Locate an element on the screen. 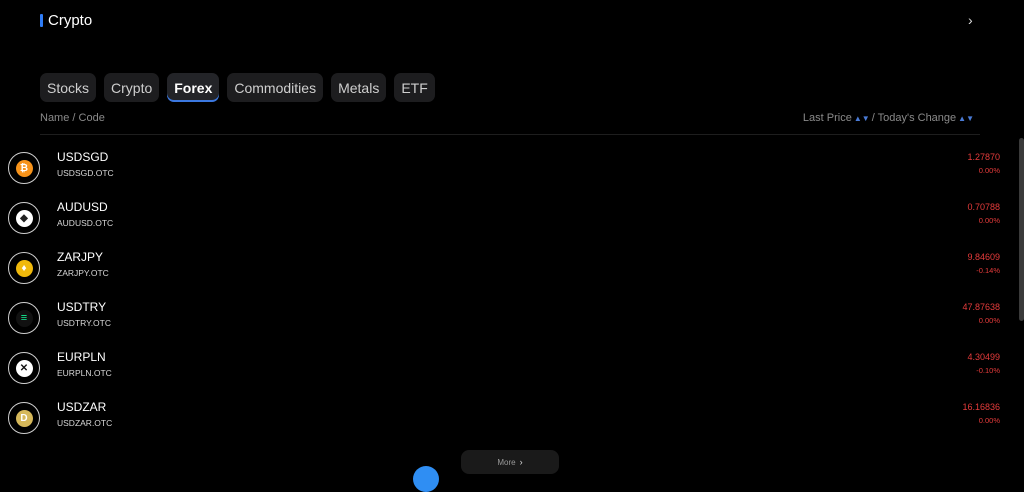 This screenshot has width=1024, height=492. xrp-icon: ✕ is located at coordinates (24, 368).